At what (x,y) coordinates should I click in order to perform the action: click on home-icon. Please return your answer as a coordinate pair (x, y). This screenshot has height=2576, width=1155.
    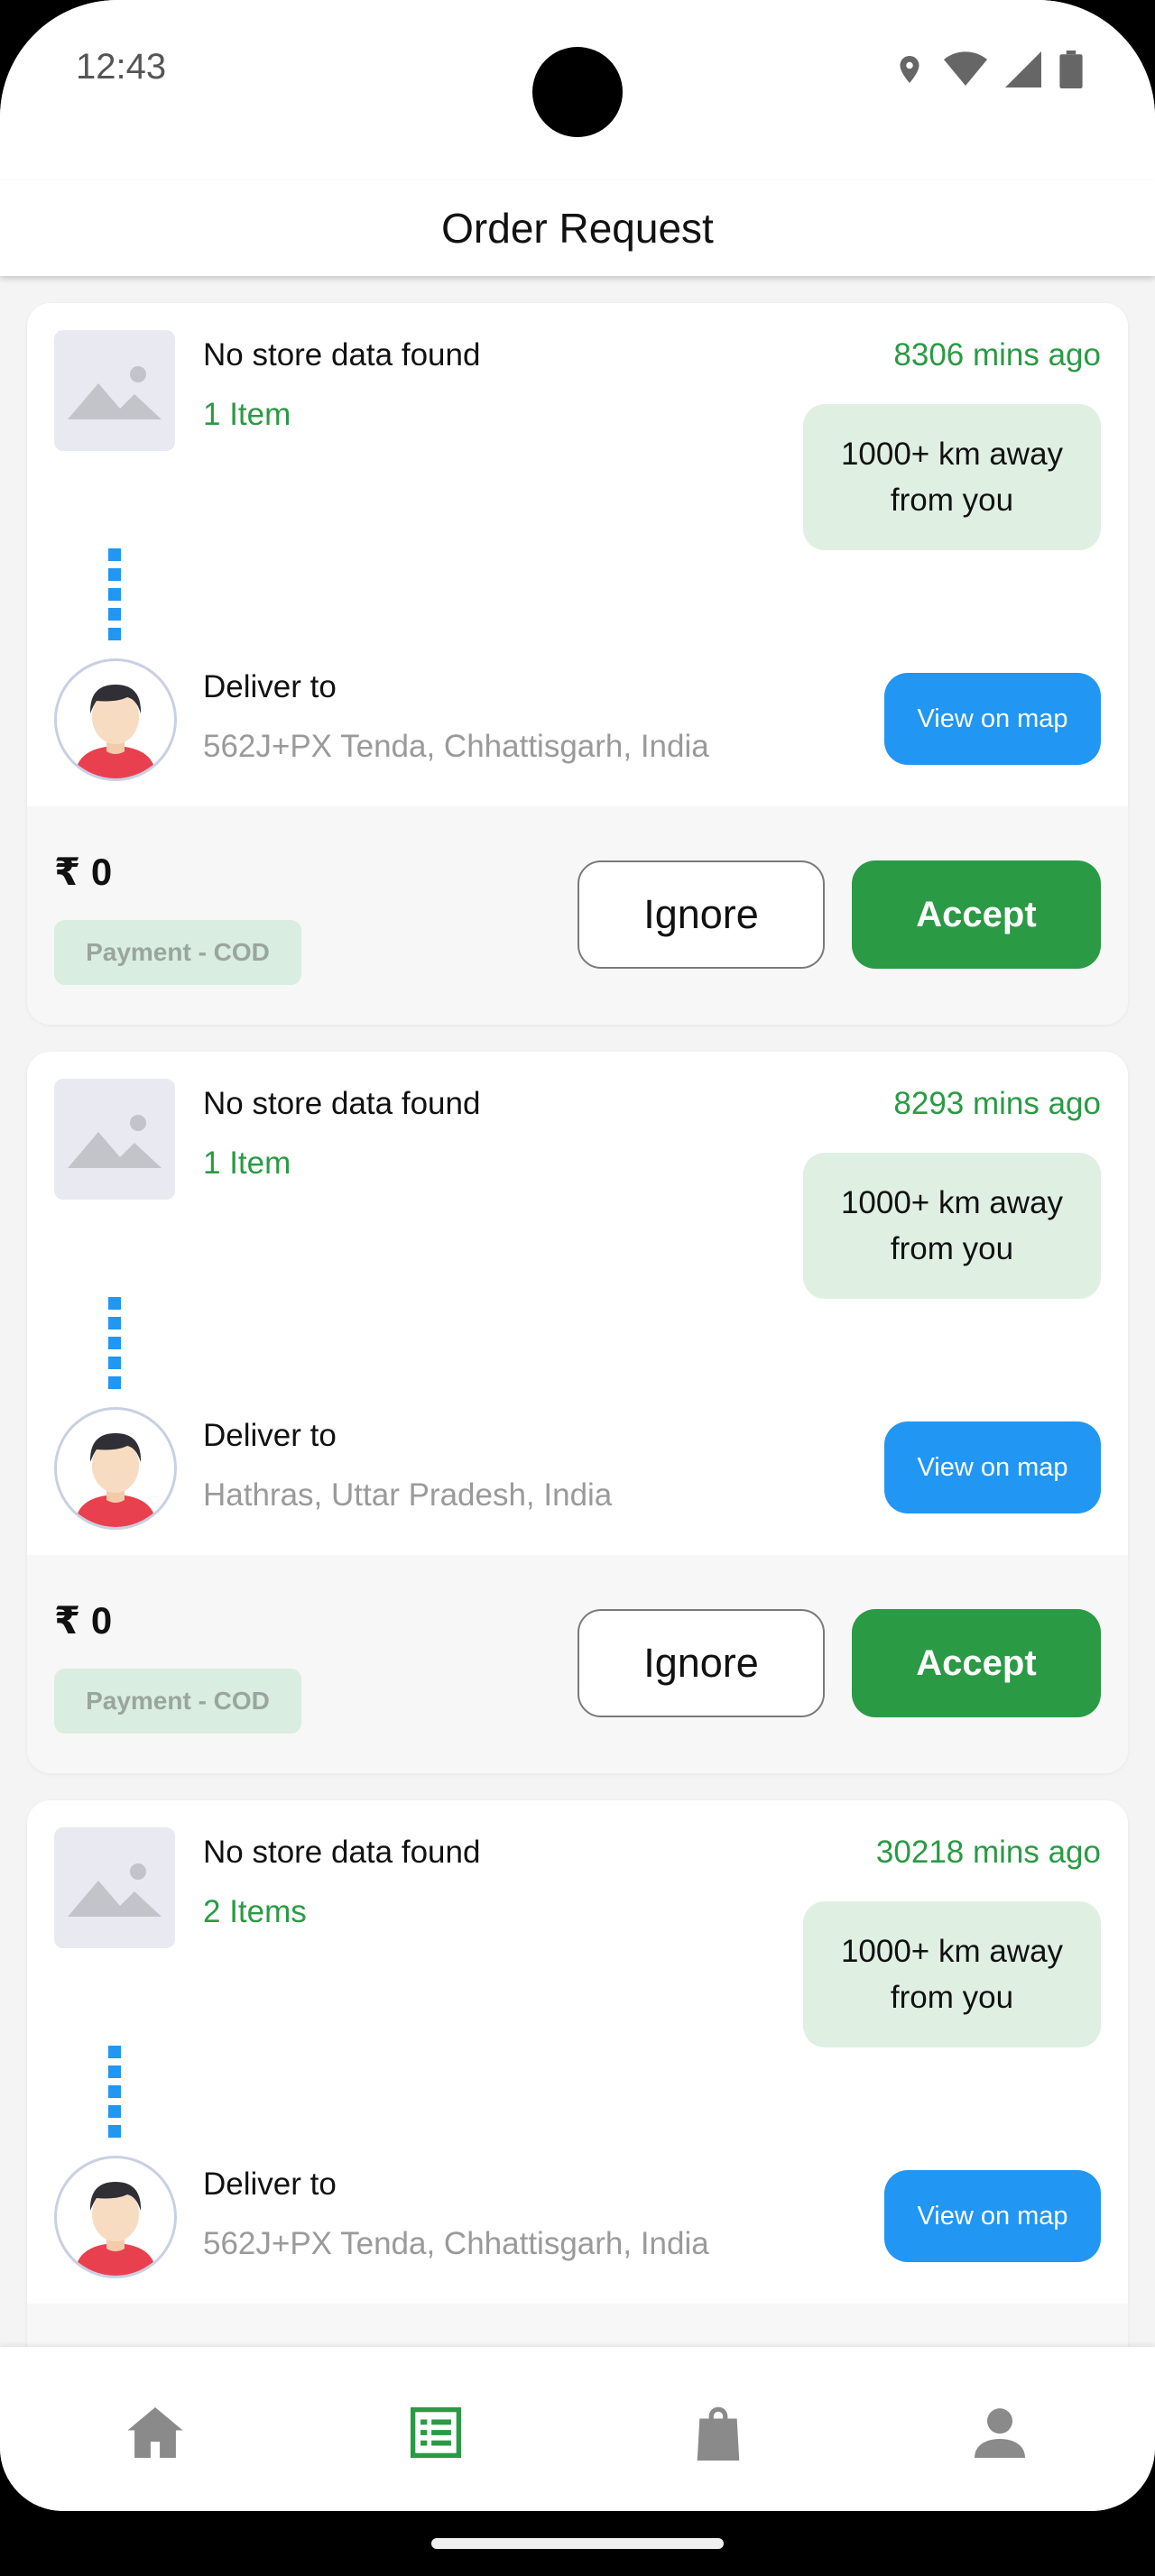
    Looking at the image, I should click on (155, 2432).